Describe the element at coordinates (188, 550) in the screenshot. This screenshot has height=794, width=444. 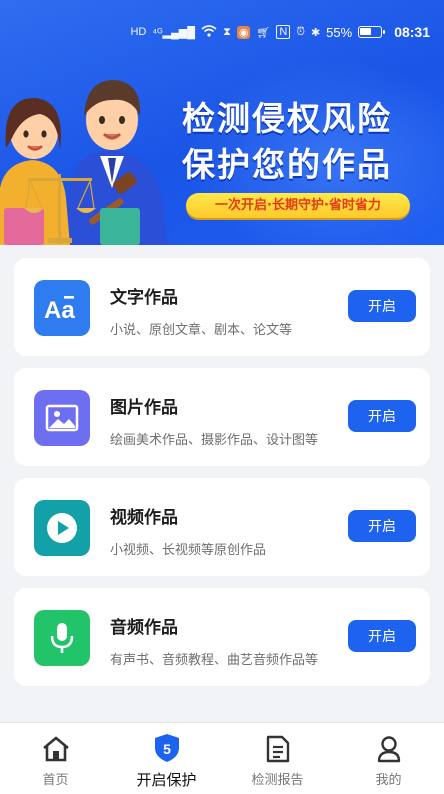
I see `card-description: 小视频、长视频等原创作品` at that location.